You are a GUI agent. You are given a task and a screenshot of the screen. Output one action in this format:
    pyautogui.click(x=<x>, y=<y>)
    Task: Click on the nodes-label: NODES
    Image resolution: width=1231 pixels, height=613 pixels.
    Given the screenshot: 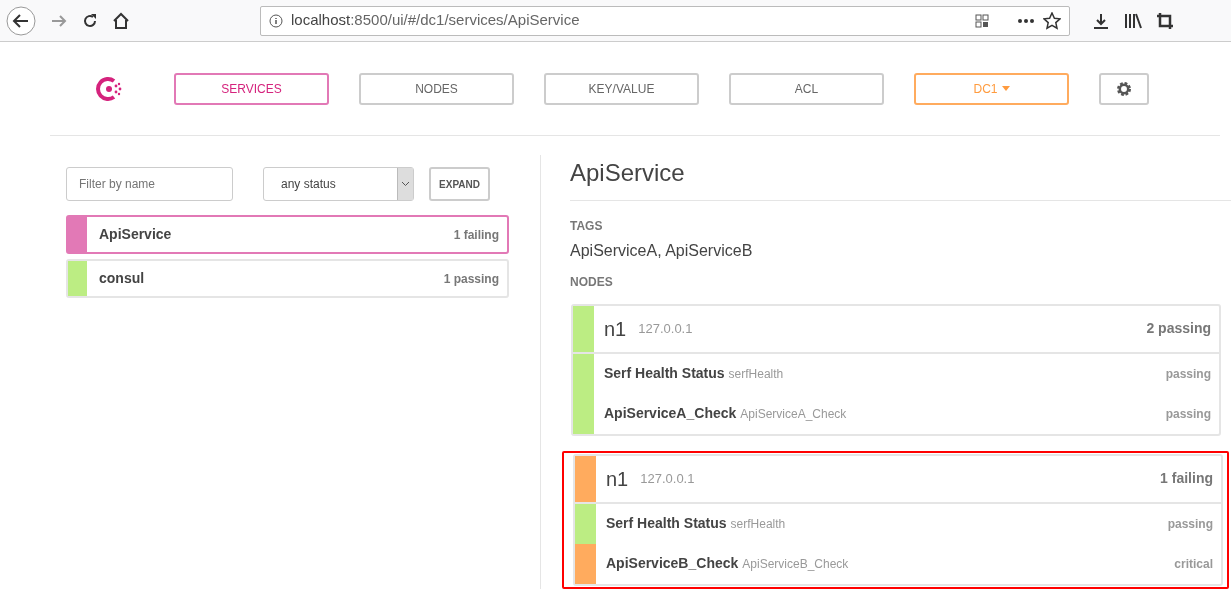 What is the action you would take?
    pyautogui.click(x=592, y=282)
    